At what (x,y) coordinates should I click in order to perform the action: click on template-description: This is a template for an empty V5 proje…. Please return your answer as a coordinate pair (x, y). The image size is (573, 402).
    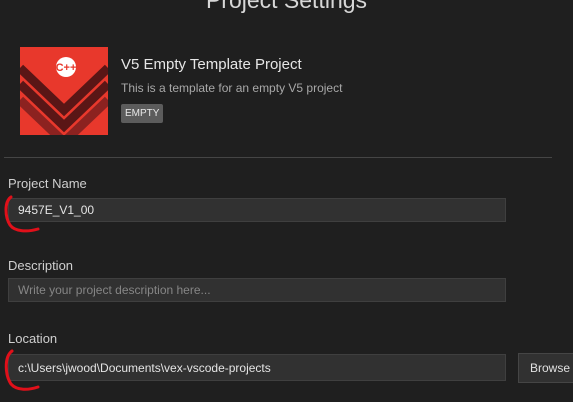
    Looking at the image, I should click on (232, 88).